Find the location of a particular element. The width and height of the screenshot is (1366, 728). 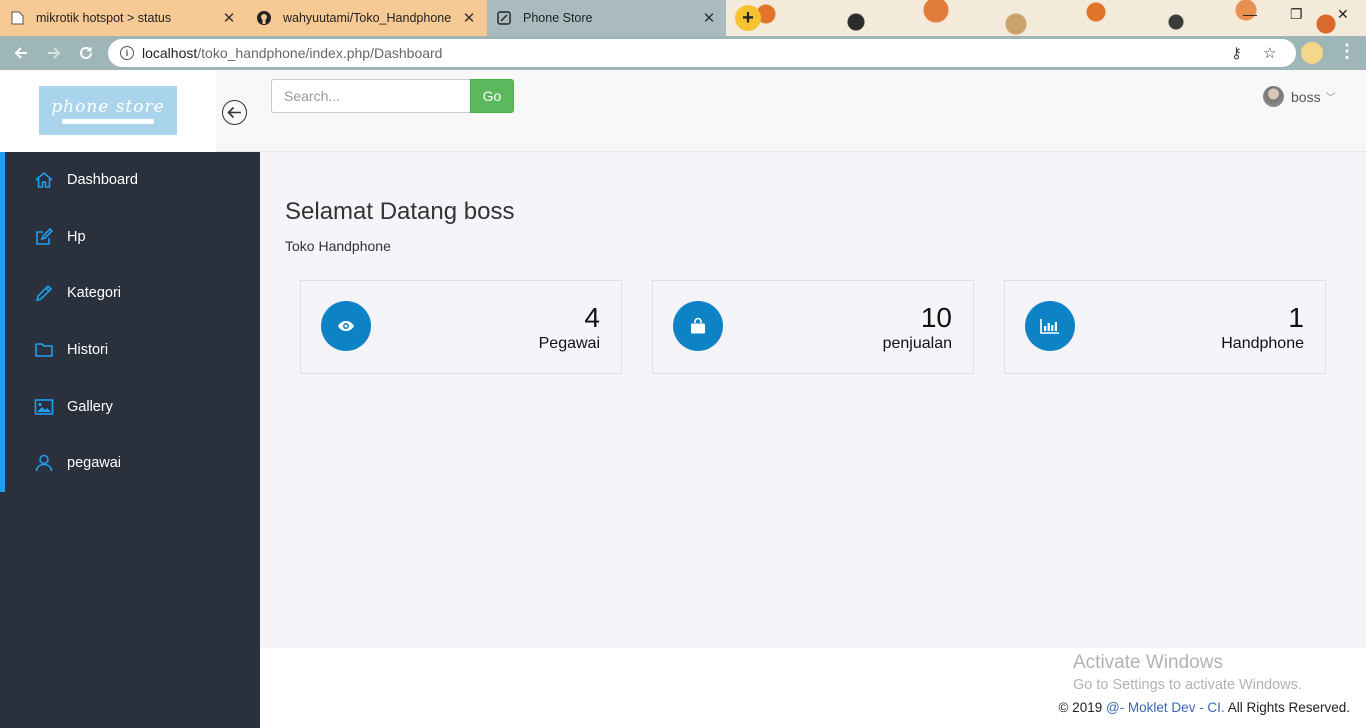

stat-card-handphone: 1 Handphone is located at coordinates (1165, 327).